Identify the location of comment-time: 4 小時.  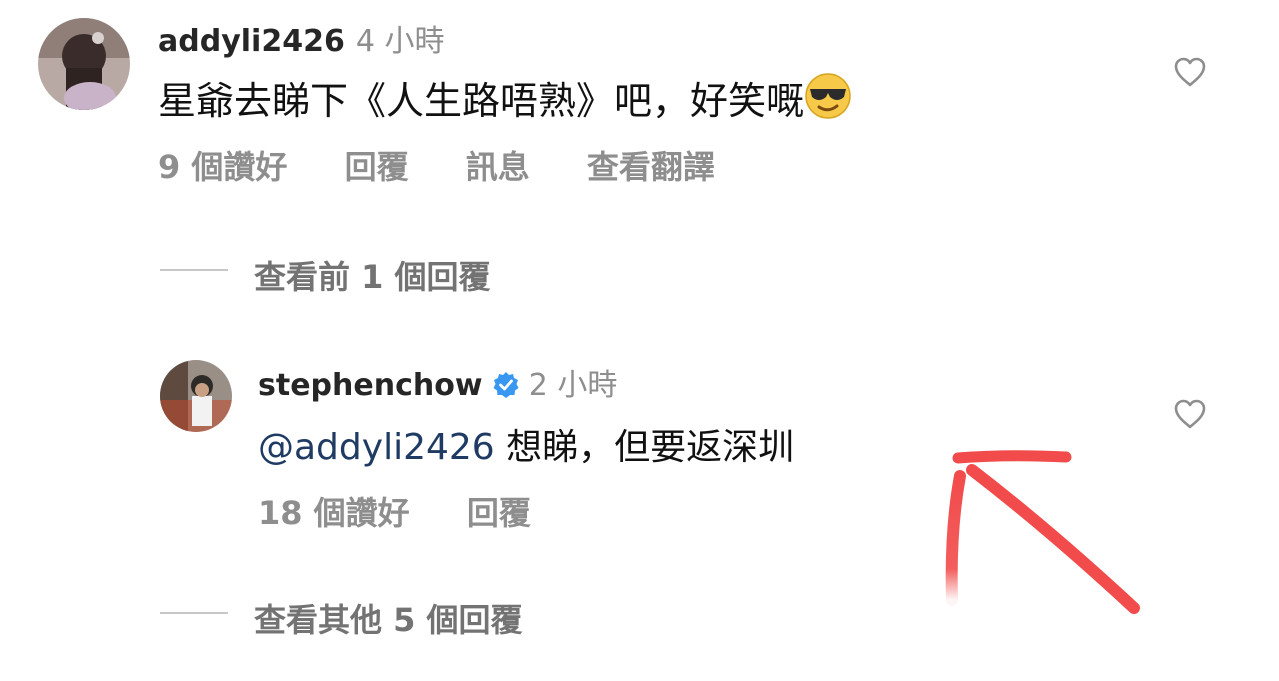
(400, 41).